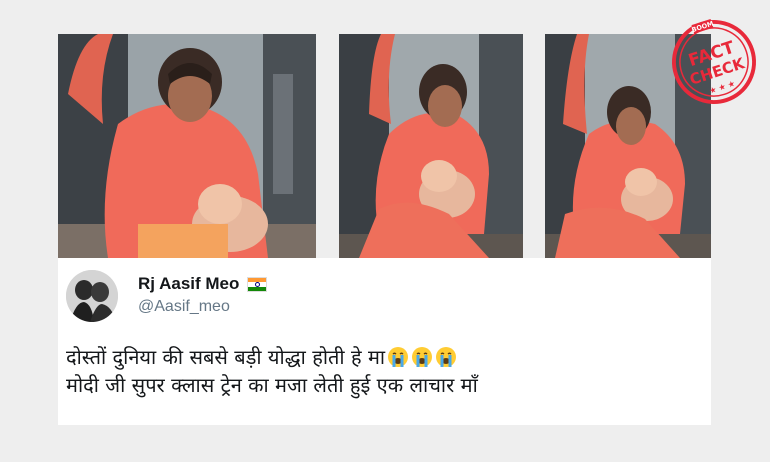 The height and width of the screenshot is (462, 770). What do you see at coordinates (703, 27) in the screenshot?
I see `stamp-brand: BOOM` at bounding box center [703, 27].